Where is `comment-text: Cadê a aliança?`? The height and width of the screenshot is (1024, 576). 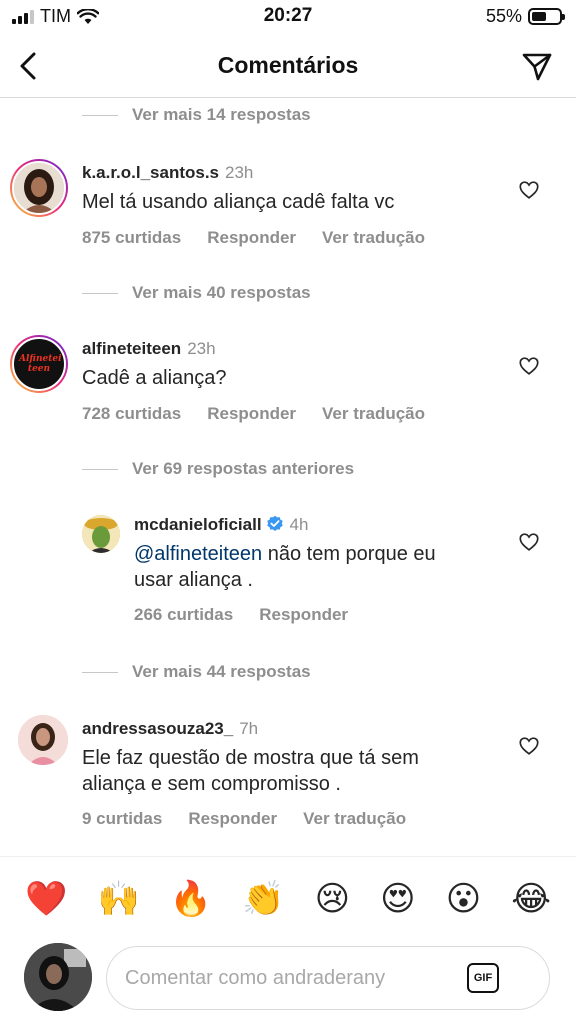 comment-text: Cadê a aliança? is located at coordinates (154, 378).